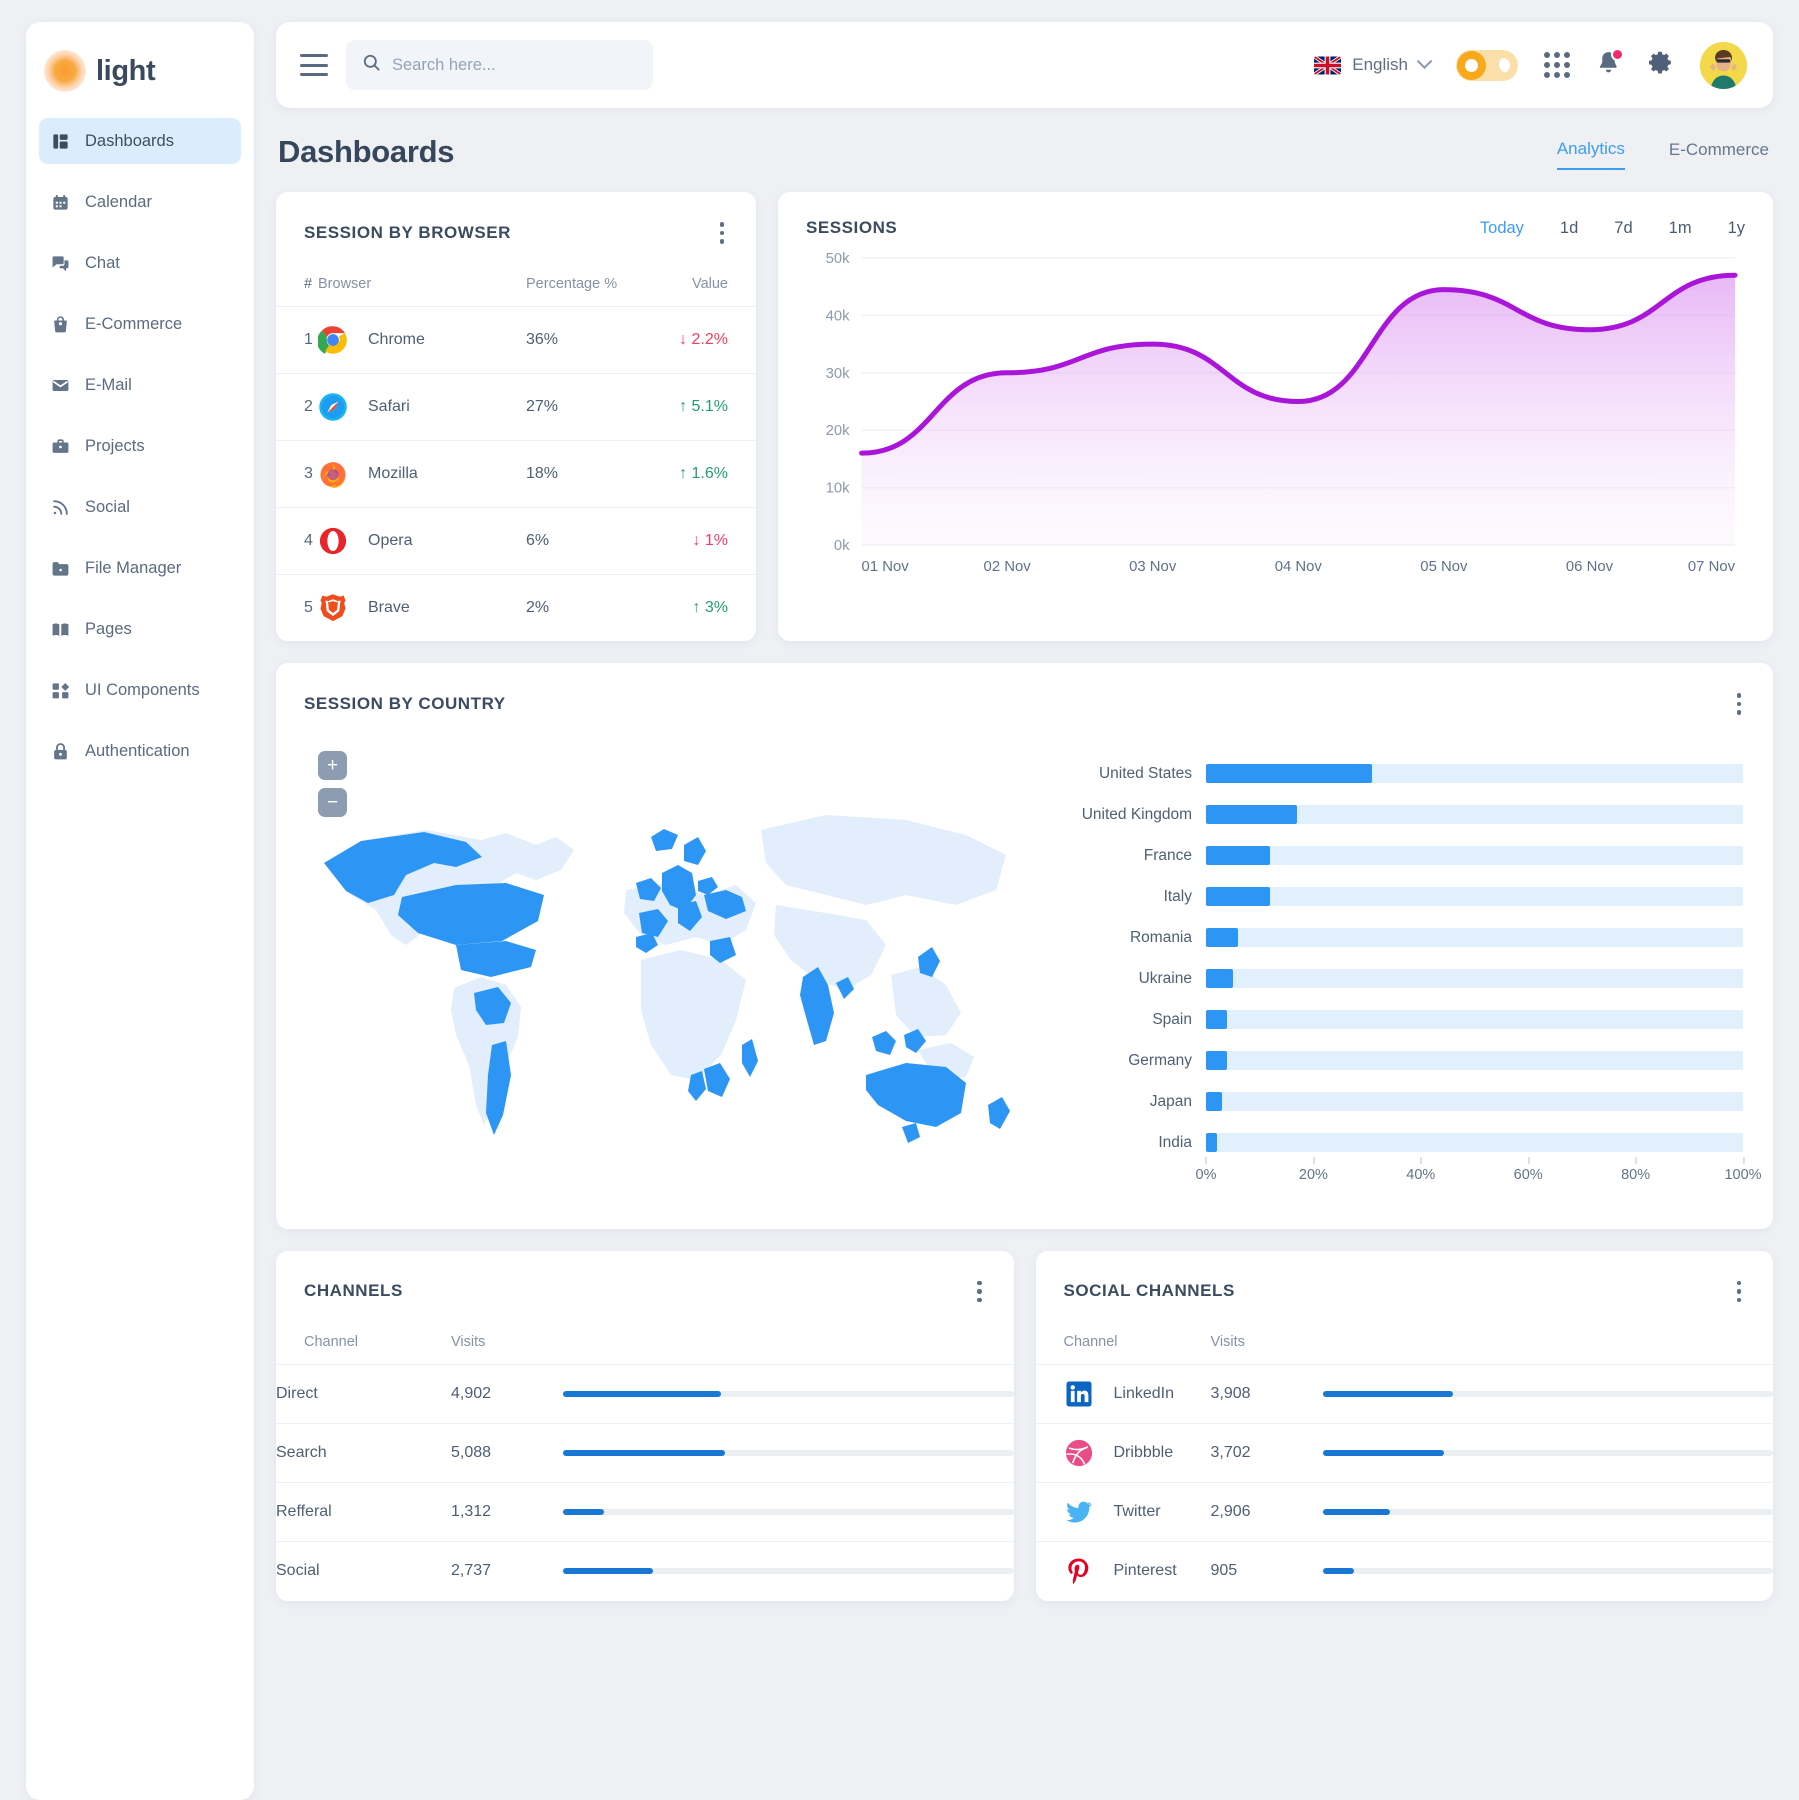  What do you see at coordinates (1590, 566) in the screenshot?
I see `svg-text: 06 Nov` at bounding box center [1590, 566].